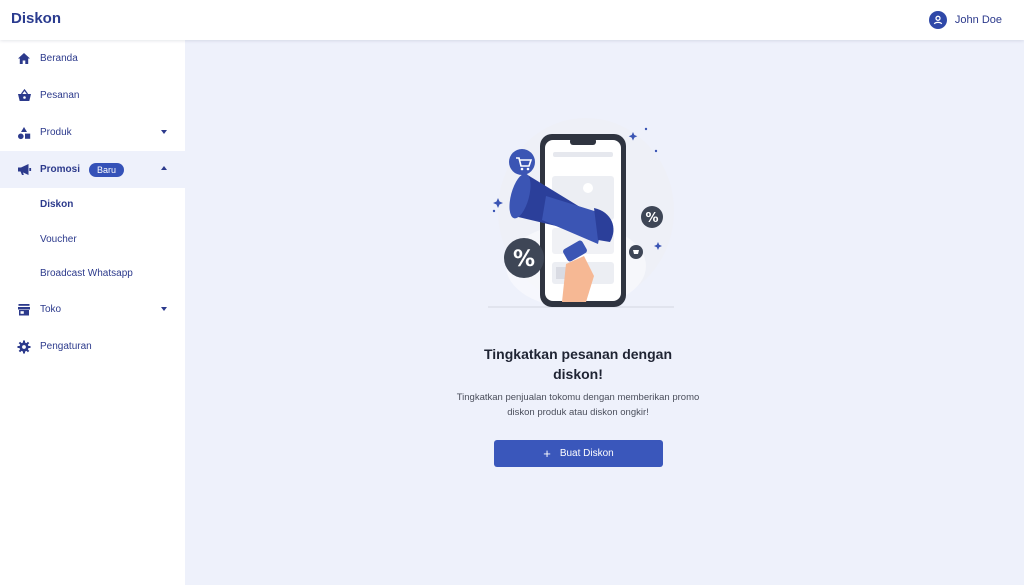 Image resolution: width=1024 pixels, height=585 pixels. I want to click on home-icon, so click(24, 59).